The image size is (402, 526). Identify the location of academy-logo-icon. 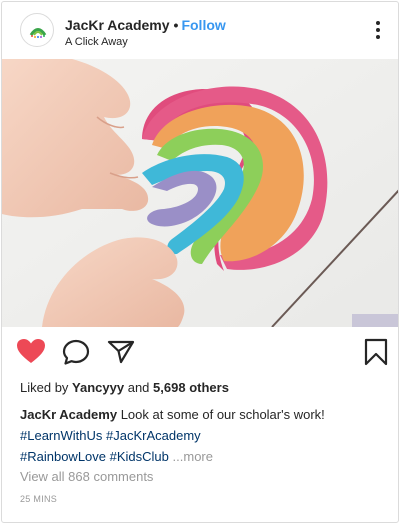
(38, 33).